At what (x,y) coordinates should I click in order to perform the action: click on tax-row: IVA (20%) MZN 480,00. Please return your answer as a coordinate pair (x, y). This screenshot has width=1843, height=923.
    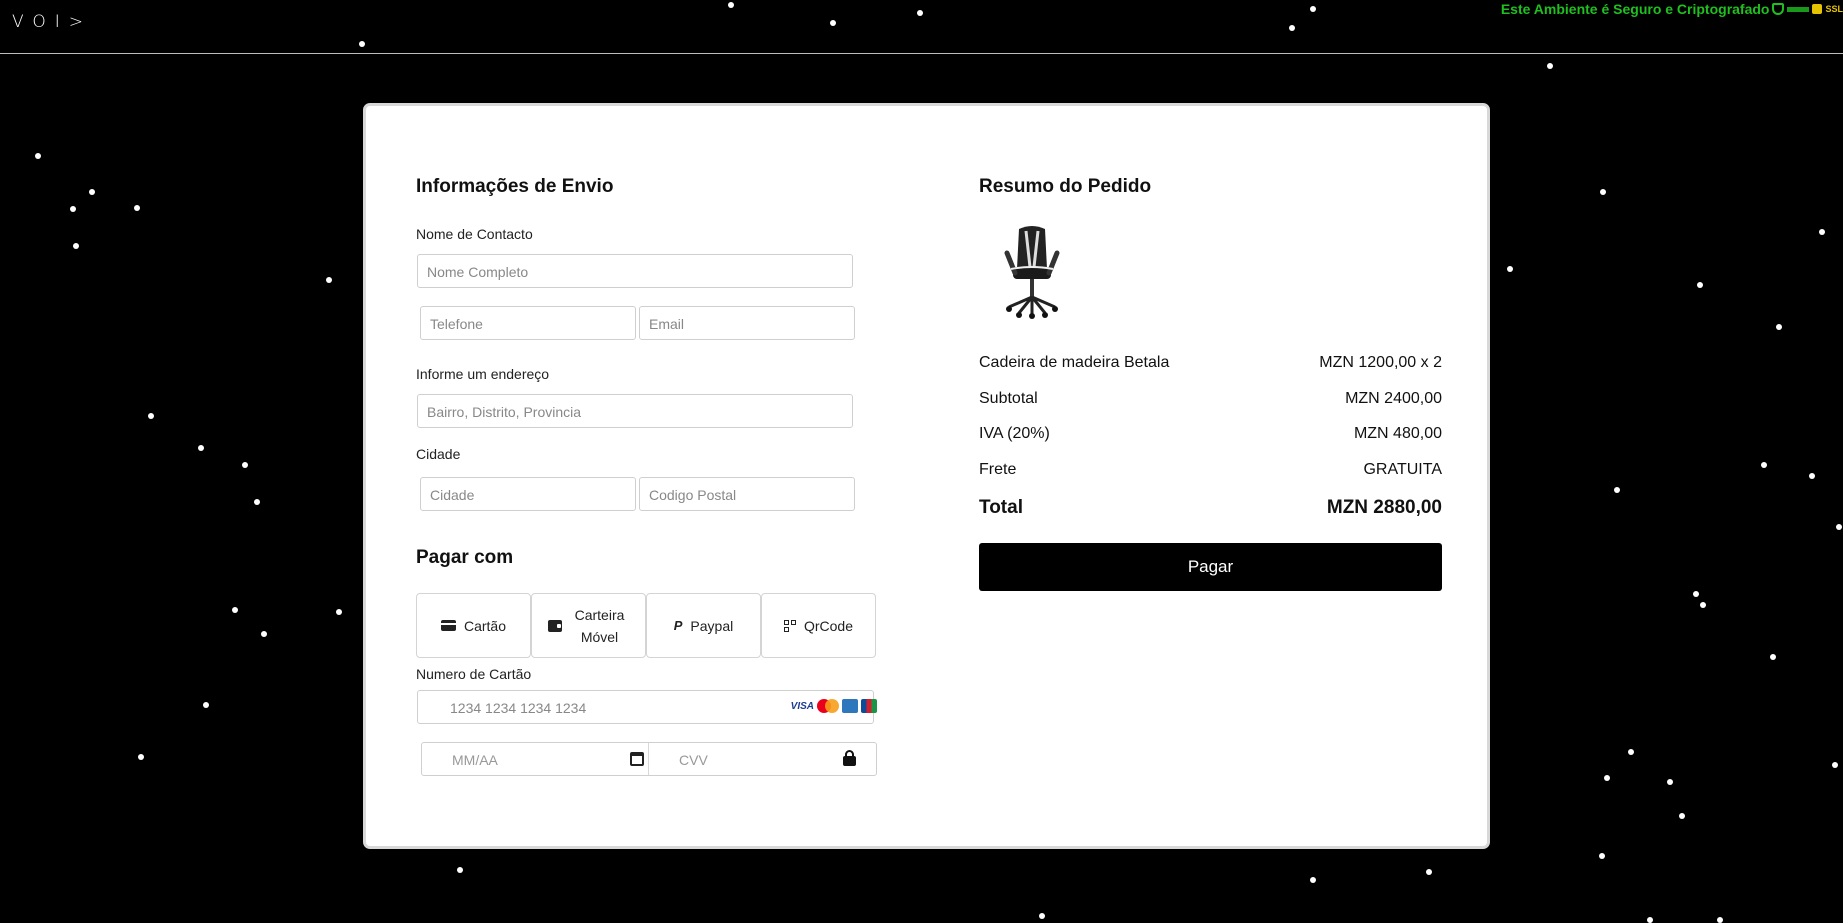
    Looking at the image, I should click on (1210, 434).